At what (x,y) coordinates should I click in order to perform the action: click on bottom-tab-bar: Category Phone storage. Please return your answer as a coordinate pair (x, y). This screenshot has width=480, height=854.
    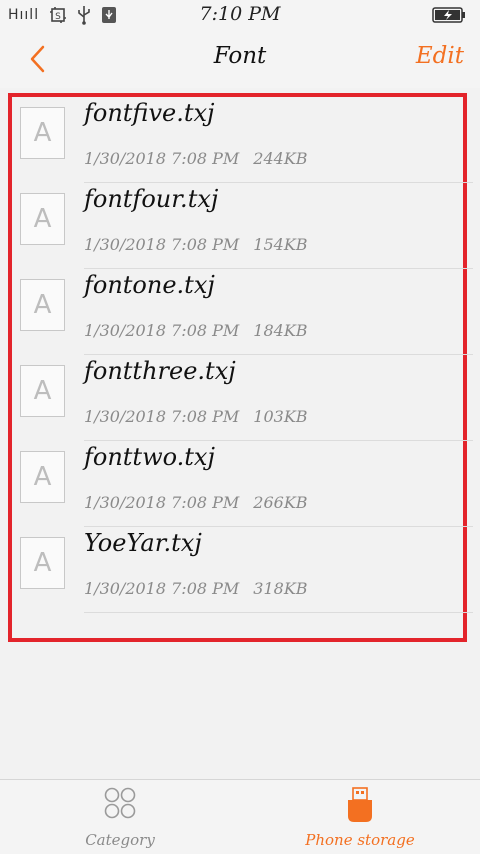
    Looking at the image, I should click on (240, 816).